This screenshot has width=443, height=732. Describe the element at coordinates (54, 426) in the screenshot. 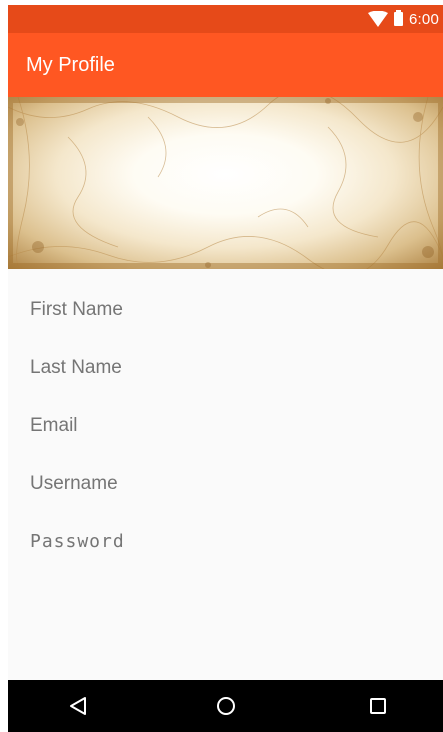

I see `email-field: Email` at that location.